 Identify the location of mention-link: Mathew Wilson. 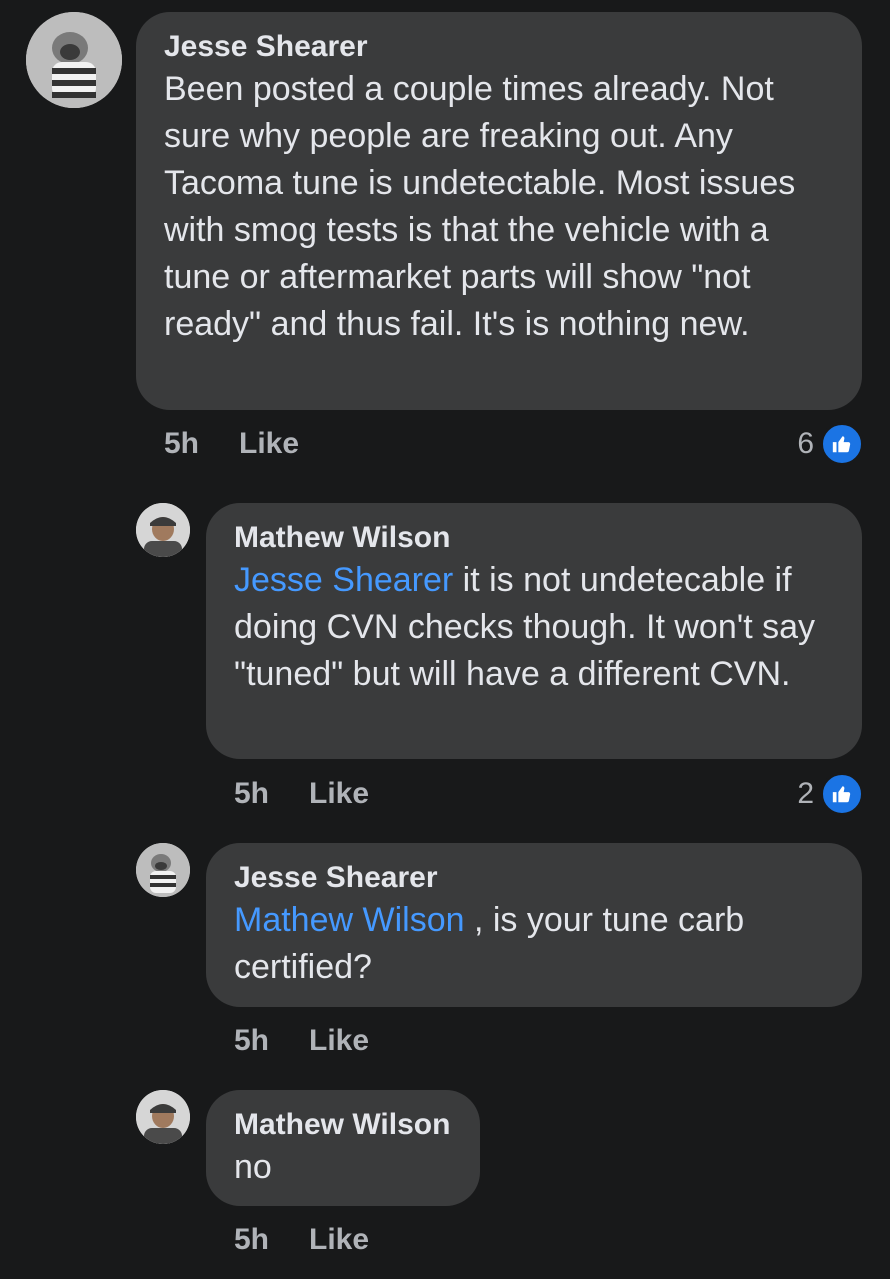
(349, 920).